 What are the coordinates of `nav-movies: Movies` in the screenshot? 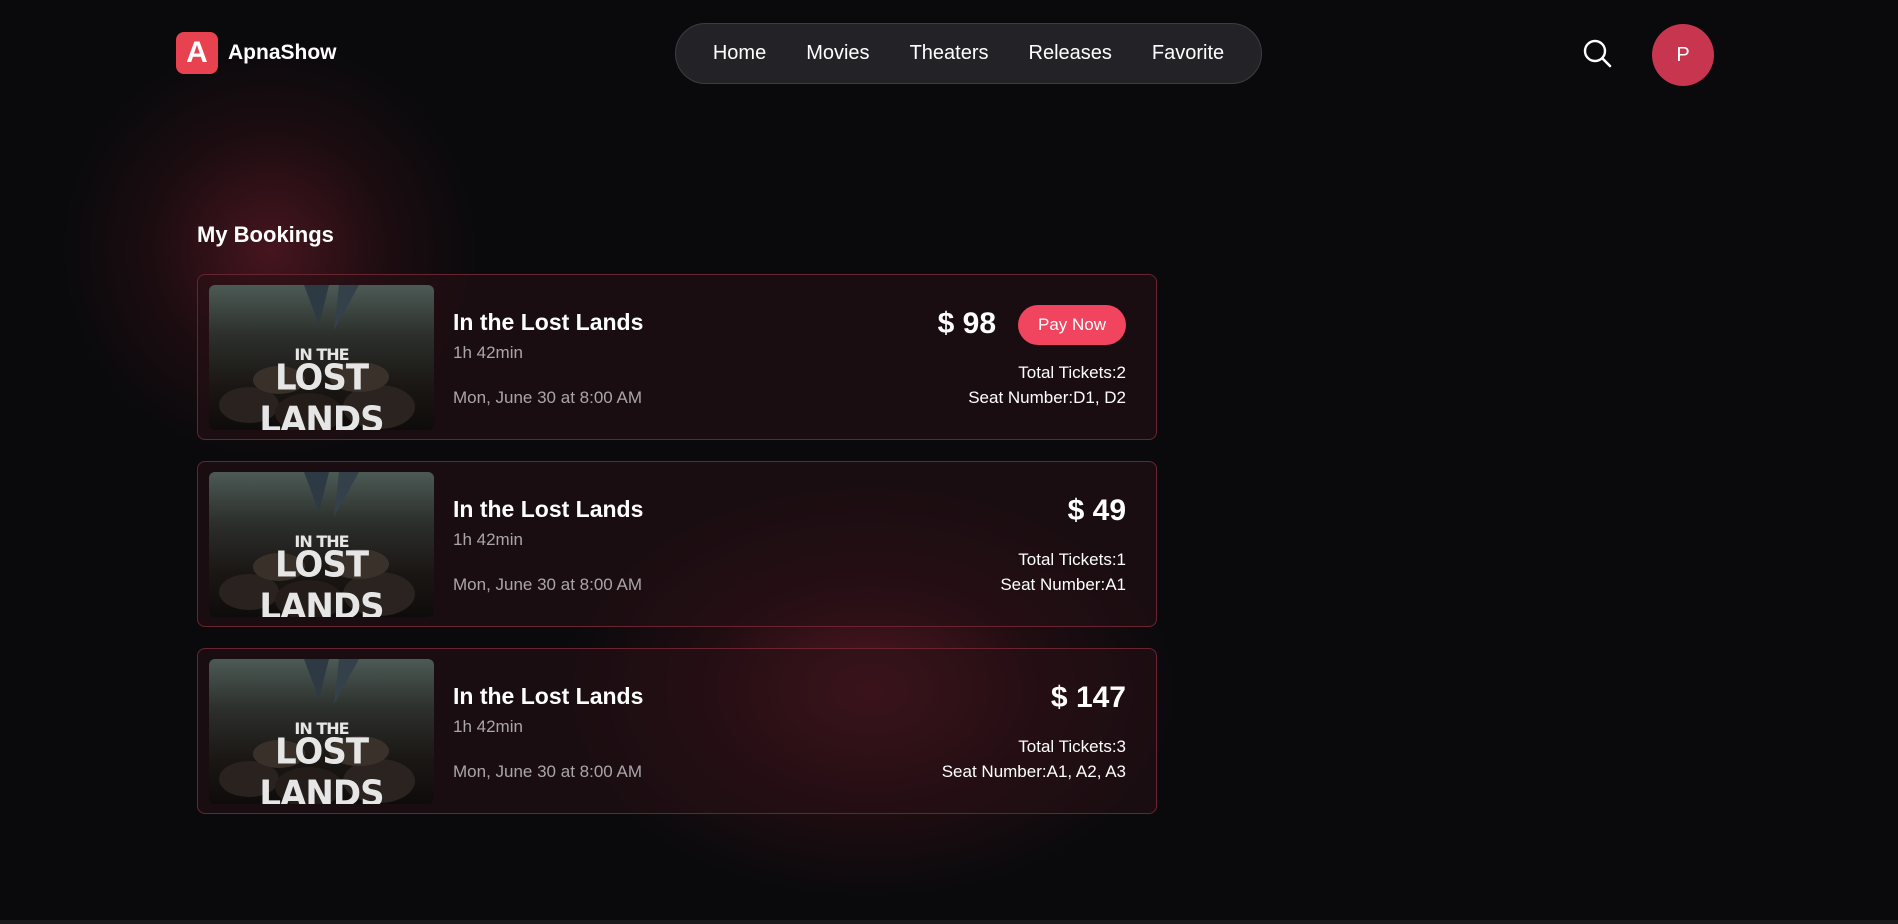 It's located at (837, 53).